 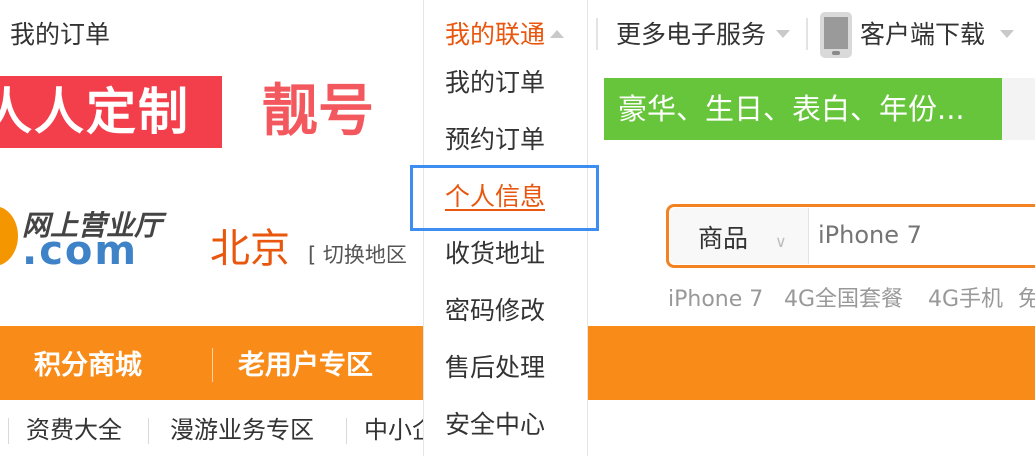 I want to click on dropdown-item-reserved-orders: 预约订单, so click(x=495, y=140).